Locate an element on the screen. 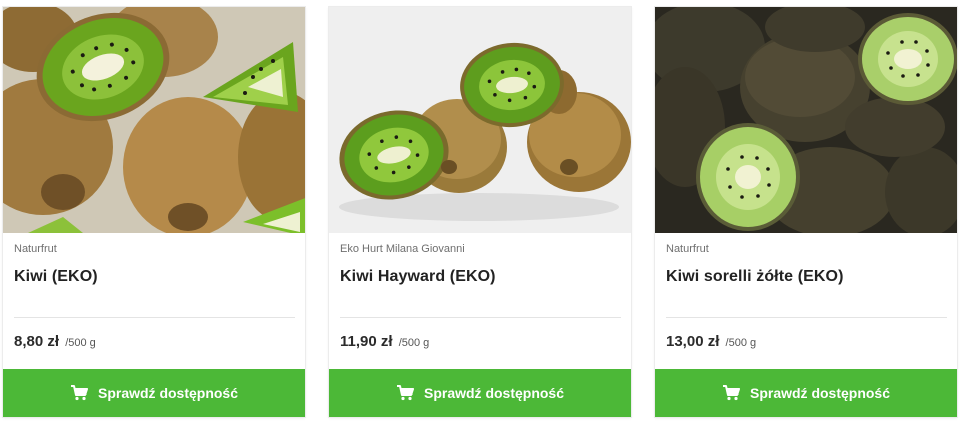 The image size is (962, 422). product-title: Kiwi (EKO) is located at coordinates (56, 277).